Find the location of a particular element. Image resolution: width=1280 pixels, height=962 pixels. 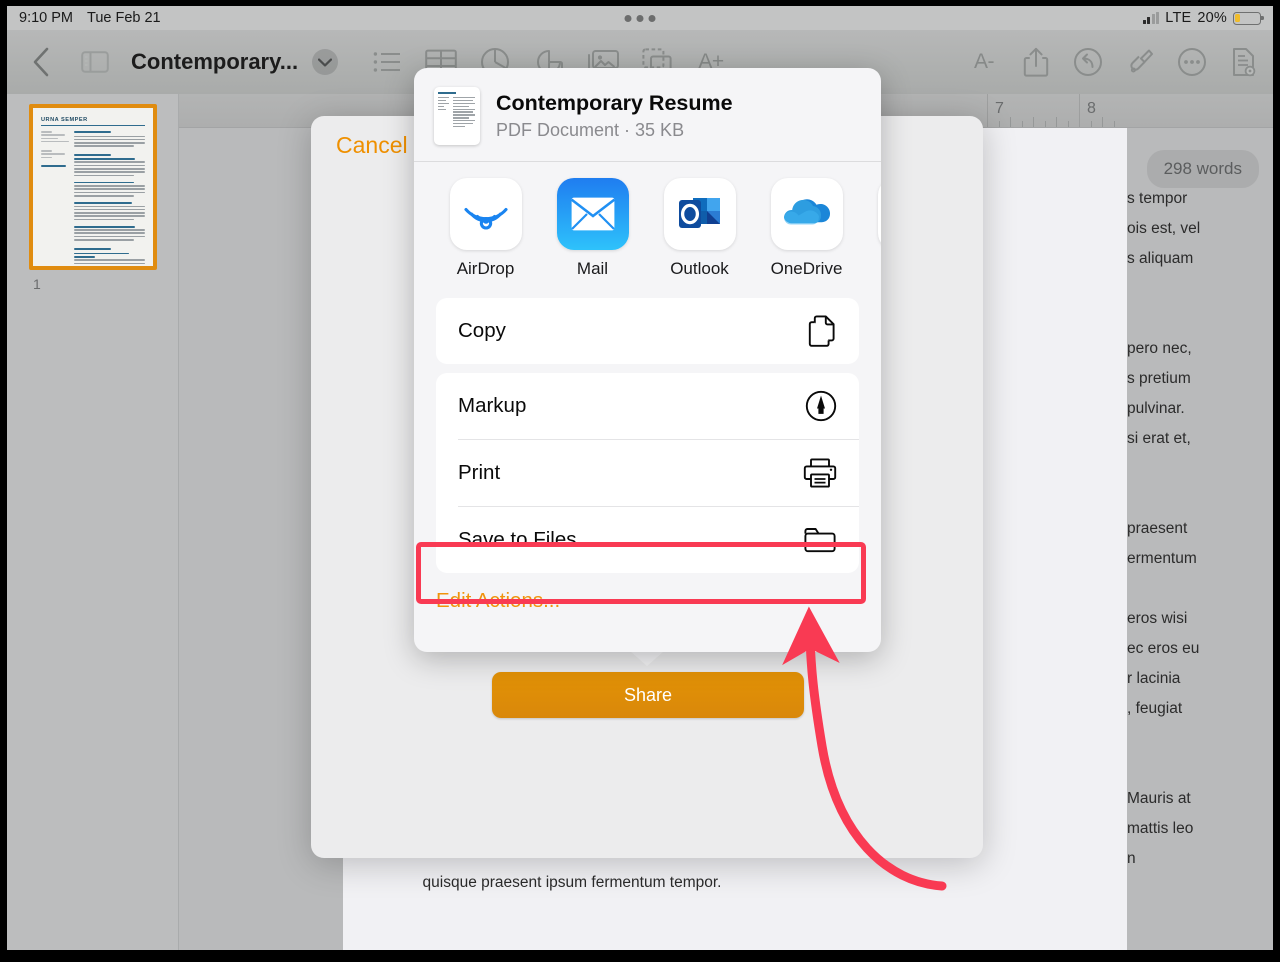

status-date: Tue Feb 21 is located at coordinates (124, 18).